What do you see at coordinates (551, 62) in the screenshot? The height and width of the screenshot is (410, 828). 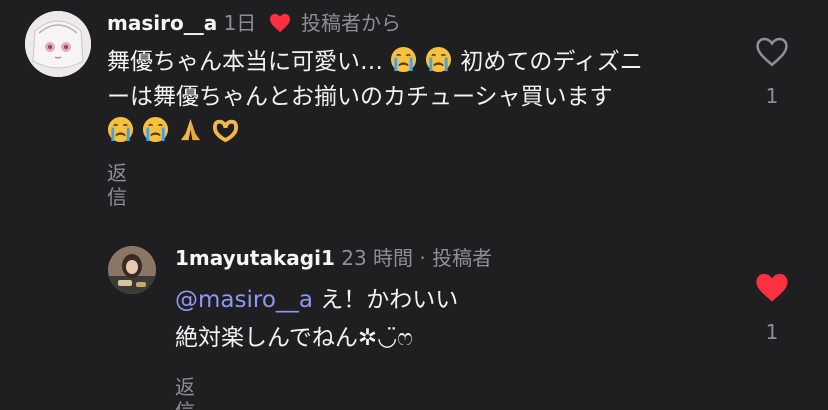 I see `comment-text-line: 初めてのディズニ` at bounding box center [551, 62].